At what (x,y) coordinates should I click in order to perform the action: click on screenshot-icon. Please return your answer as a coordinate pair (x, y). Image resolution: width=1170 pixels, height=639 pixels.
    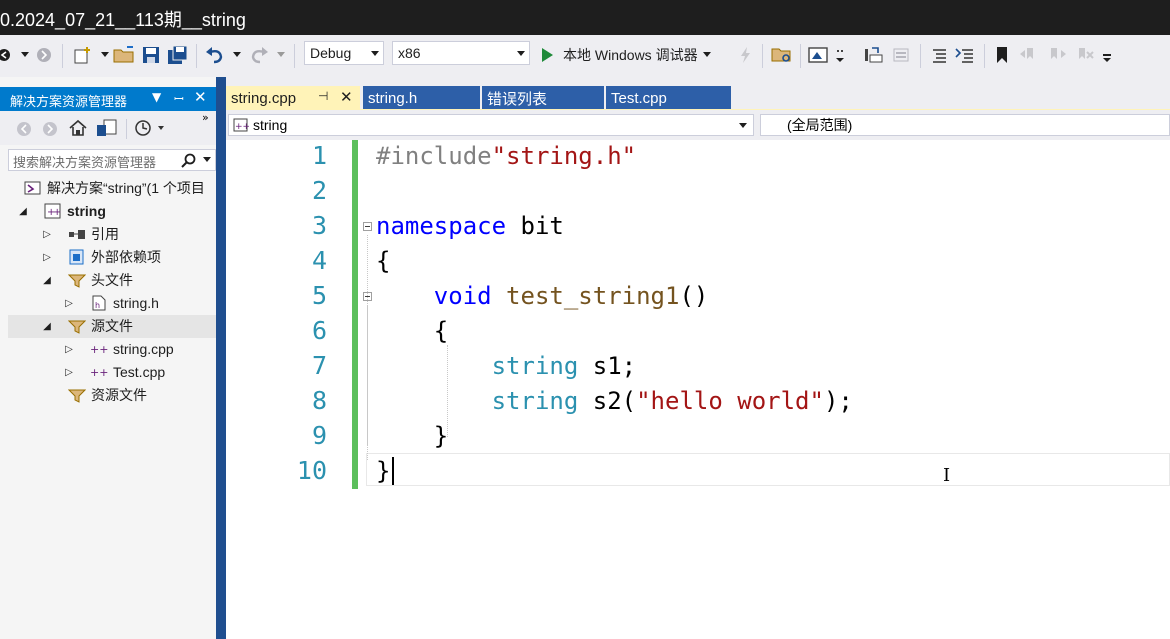
    Looking at the image, I should click on (818, 55).